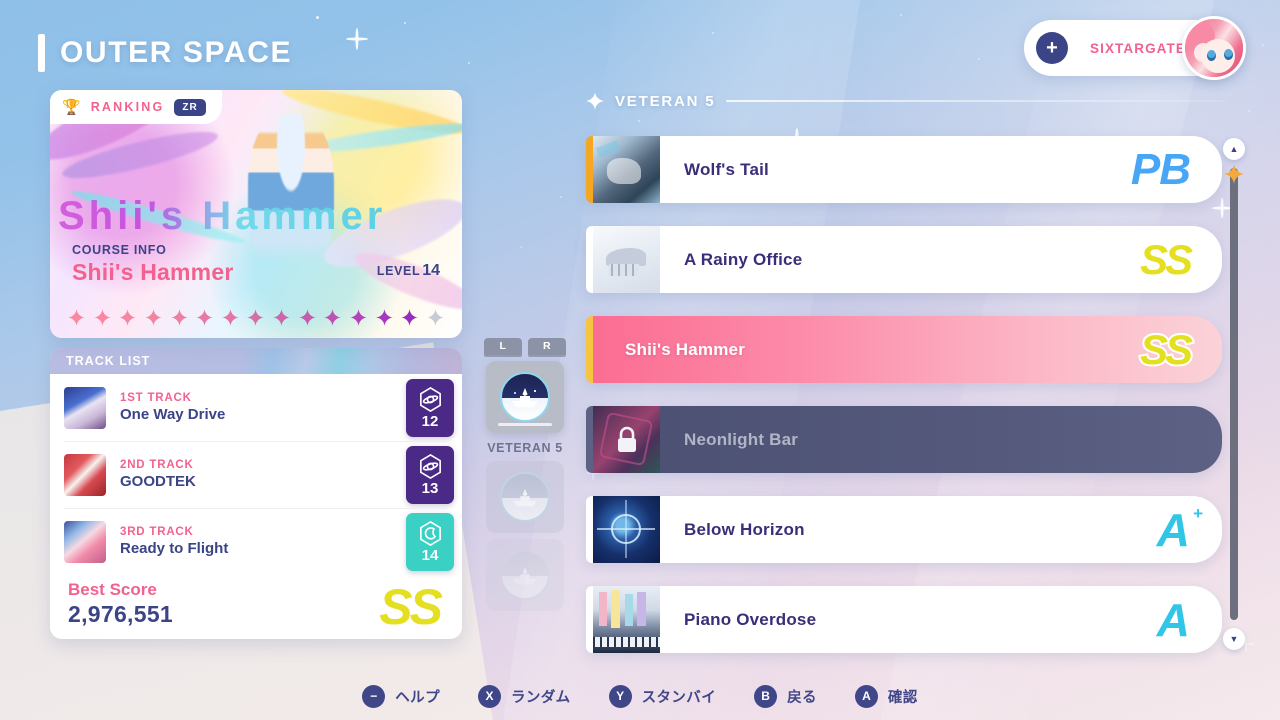 The width and height of the screenshot is (1280, 720). I want to click on song-title: Neonlight Bar, so click(741, 439).